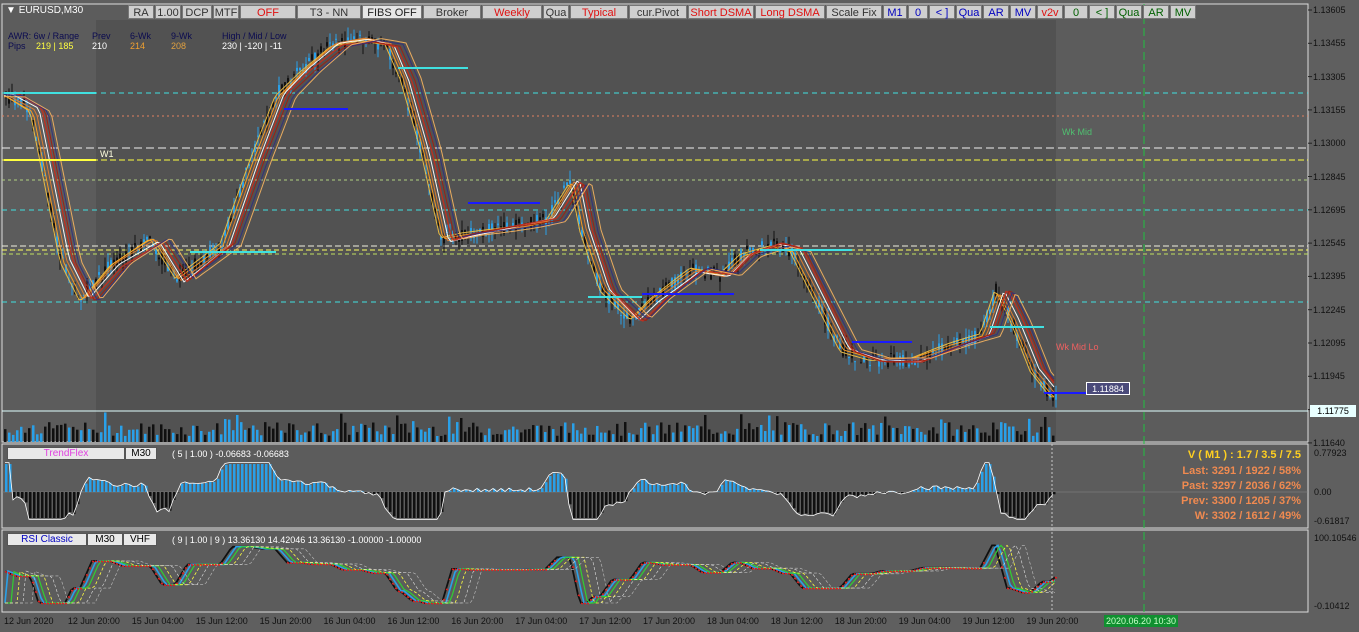 The width and height of the screenshot is (1359, 632). What do you see at coordinates (12, 10) in the screenshot?
I see `dropdown-triangle-icon: ▼` at bounding box center [12, 10].